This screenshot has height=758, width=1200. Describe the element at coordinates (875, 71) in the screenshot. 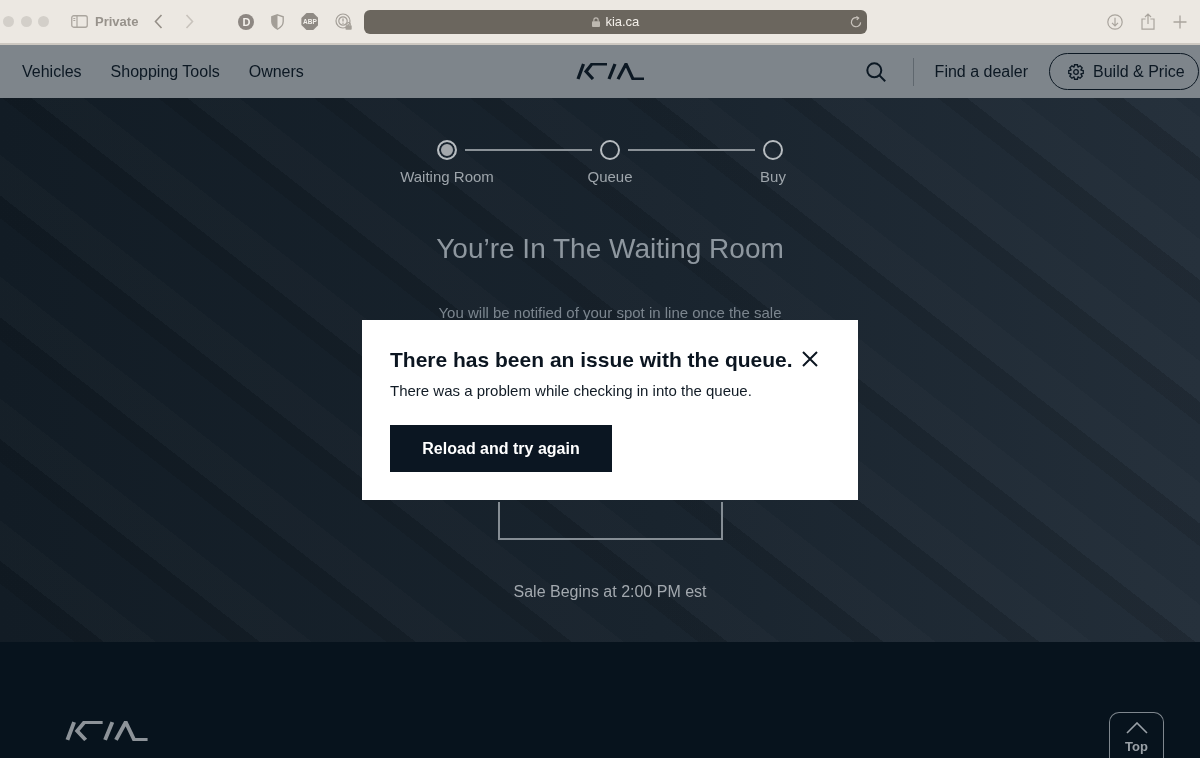

I see `search-icon` at that location.